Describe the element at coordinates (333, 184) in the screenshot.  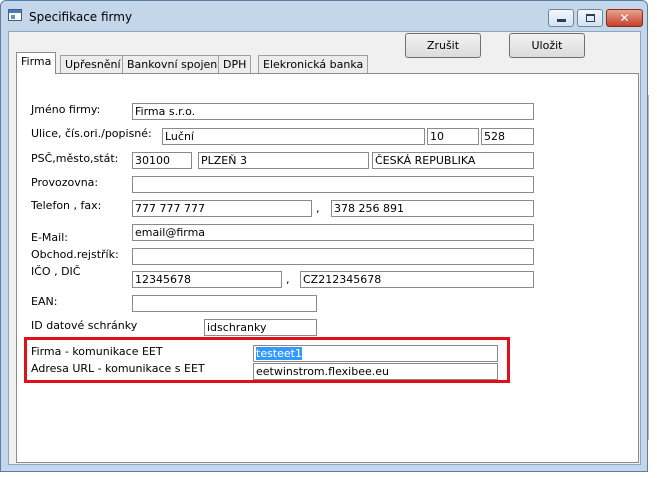
I see `establishment-input` at that location.